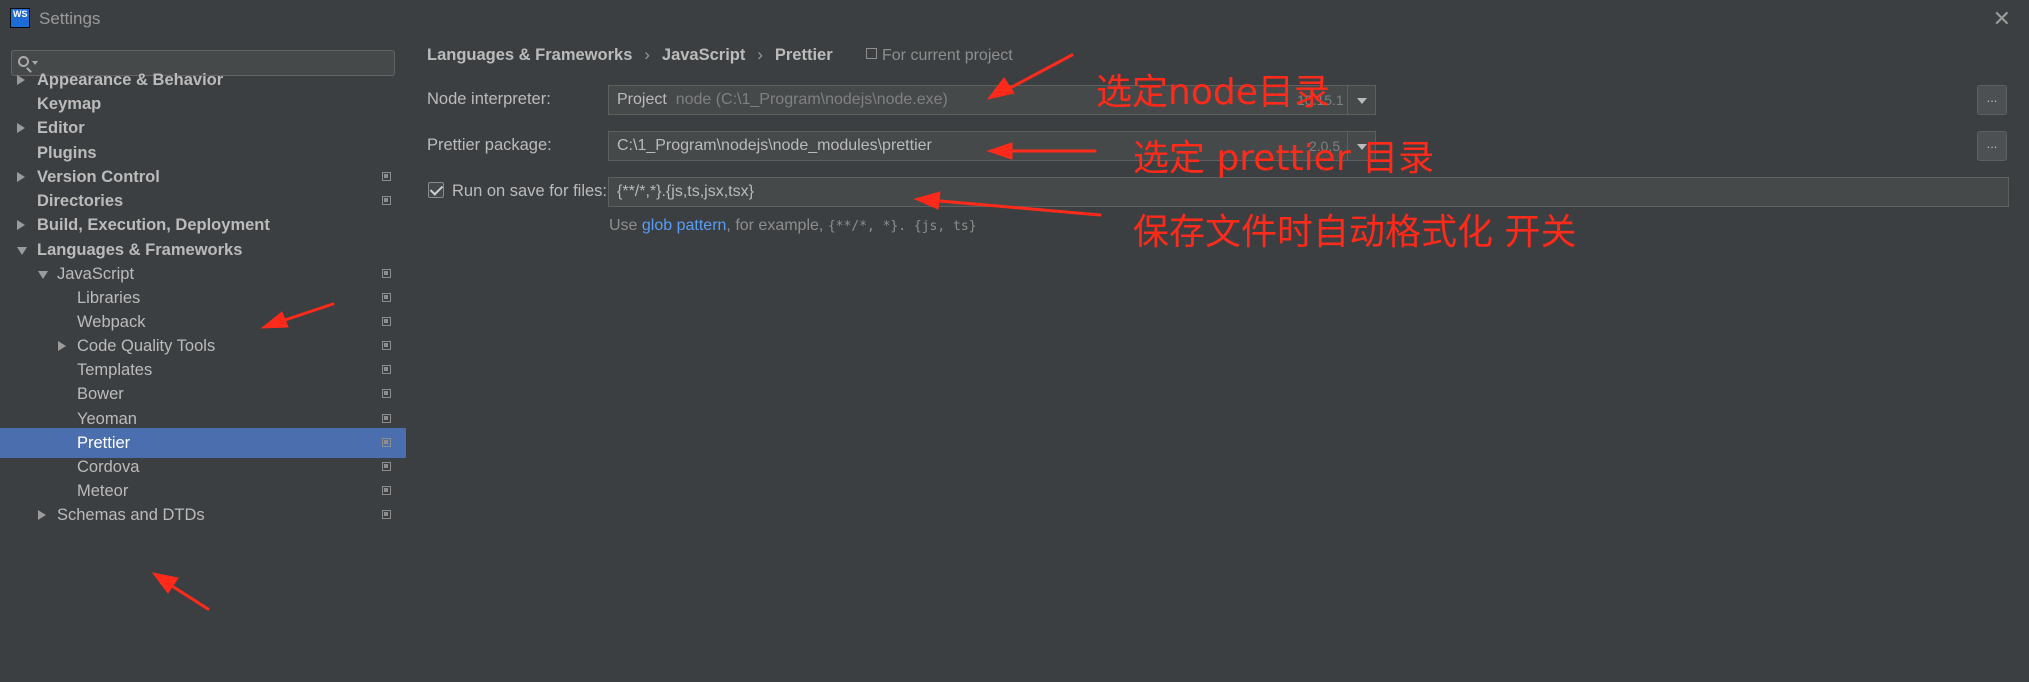 This screenshot has width=2029, height=682. Describe the element at coordinates (1213, 92) in the screenshot. I see `annotation-node-dir: 选定node目录` at that location.